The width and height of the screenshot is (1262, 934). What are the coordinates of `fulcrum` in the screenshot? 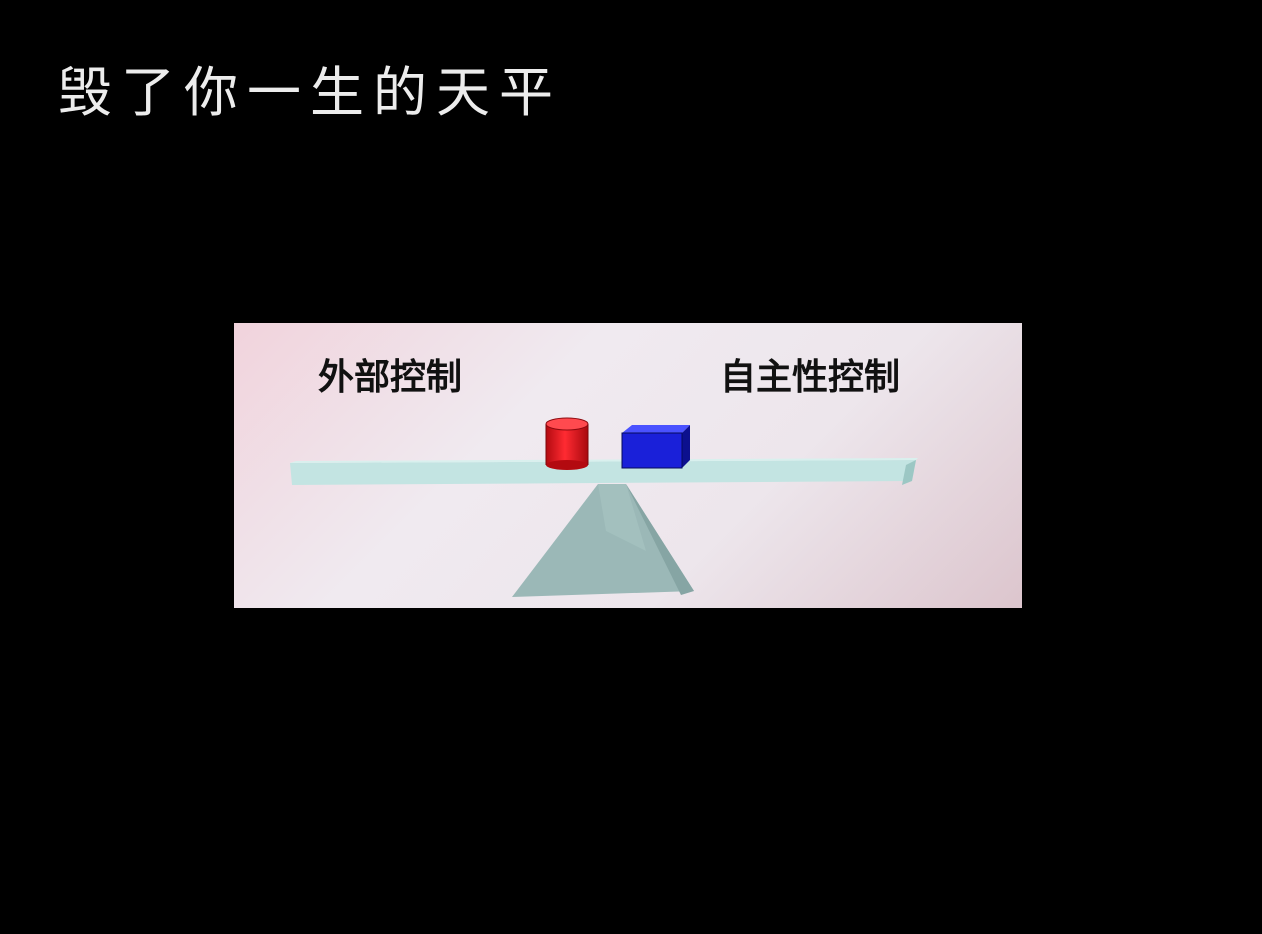 It's located at (603, 540).